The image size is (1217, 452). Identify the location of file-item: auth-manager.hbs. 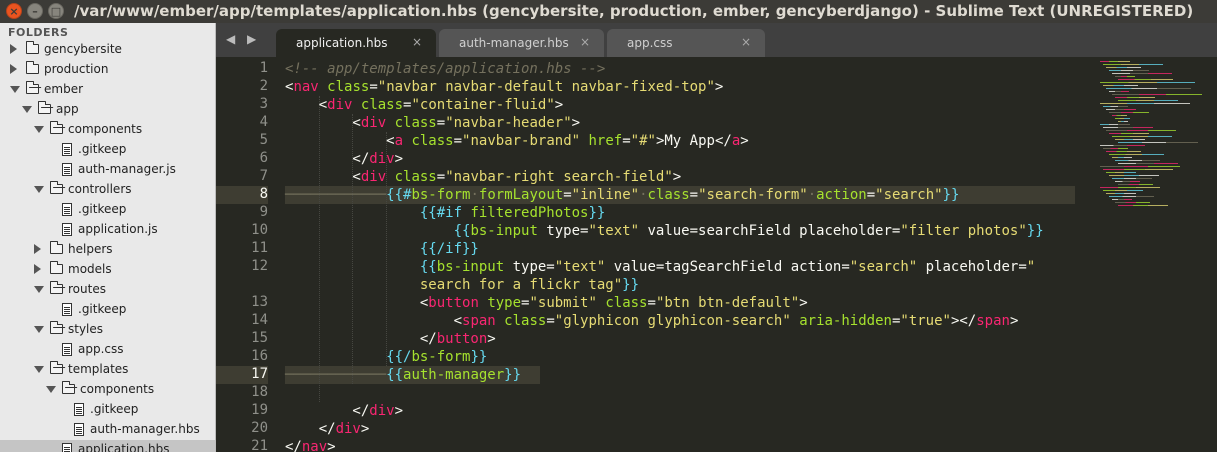
(107, 430).